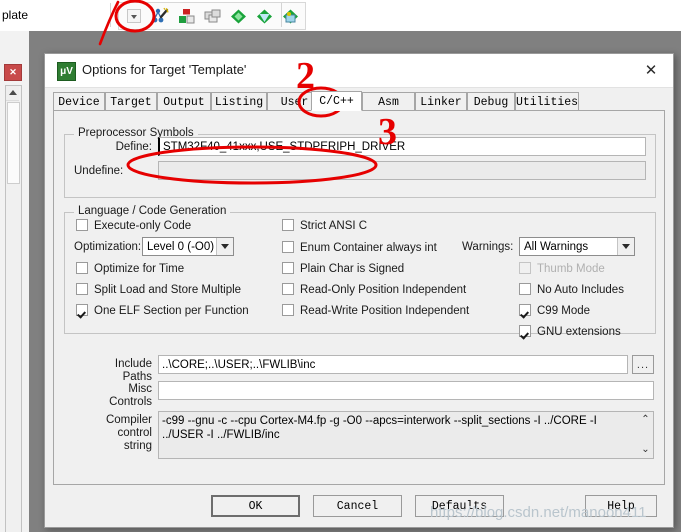  What do you see at coordinates (160, 16) in the screenshot?
I see `configure-target-wizard-icon` at bounding box center [160, 16].